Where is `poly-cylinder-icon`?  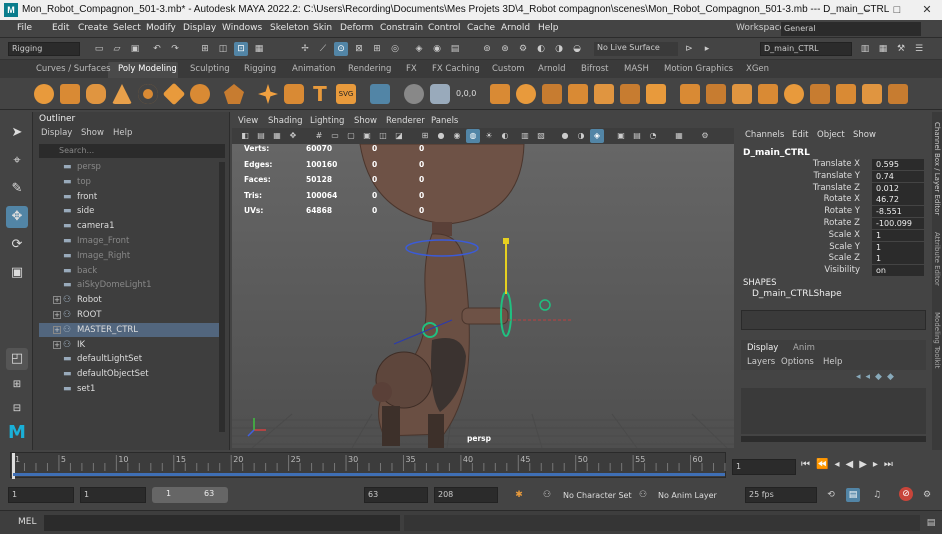
poly-cylinder-icon is located at coordinates (96, 94).